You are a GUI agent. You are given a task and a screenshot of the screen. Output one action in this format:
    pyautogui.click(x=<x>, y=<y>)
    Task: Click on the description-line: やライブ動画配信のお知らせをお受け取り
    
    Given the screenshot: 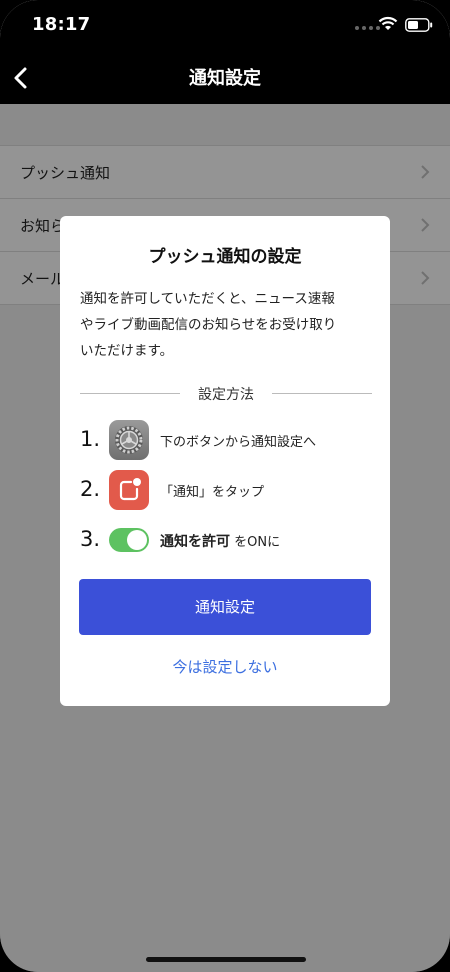 What is the action you would take?
    pyautogui.click(x=208, y=325)
    